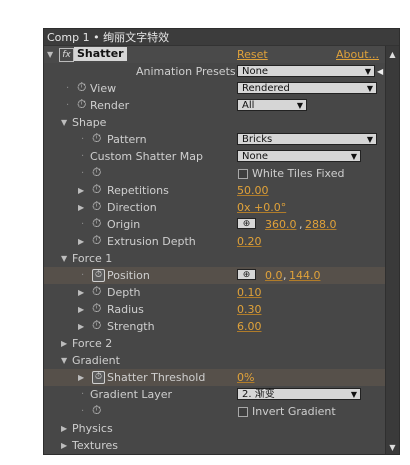 The height and width of the screenshot is (465, 410). I want to click on force2-label: Force 2, so click(92, 343).